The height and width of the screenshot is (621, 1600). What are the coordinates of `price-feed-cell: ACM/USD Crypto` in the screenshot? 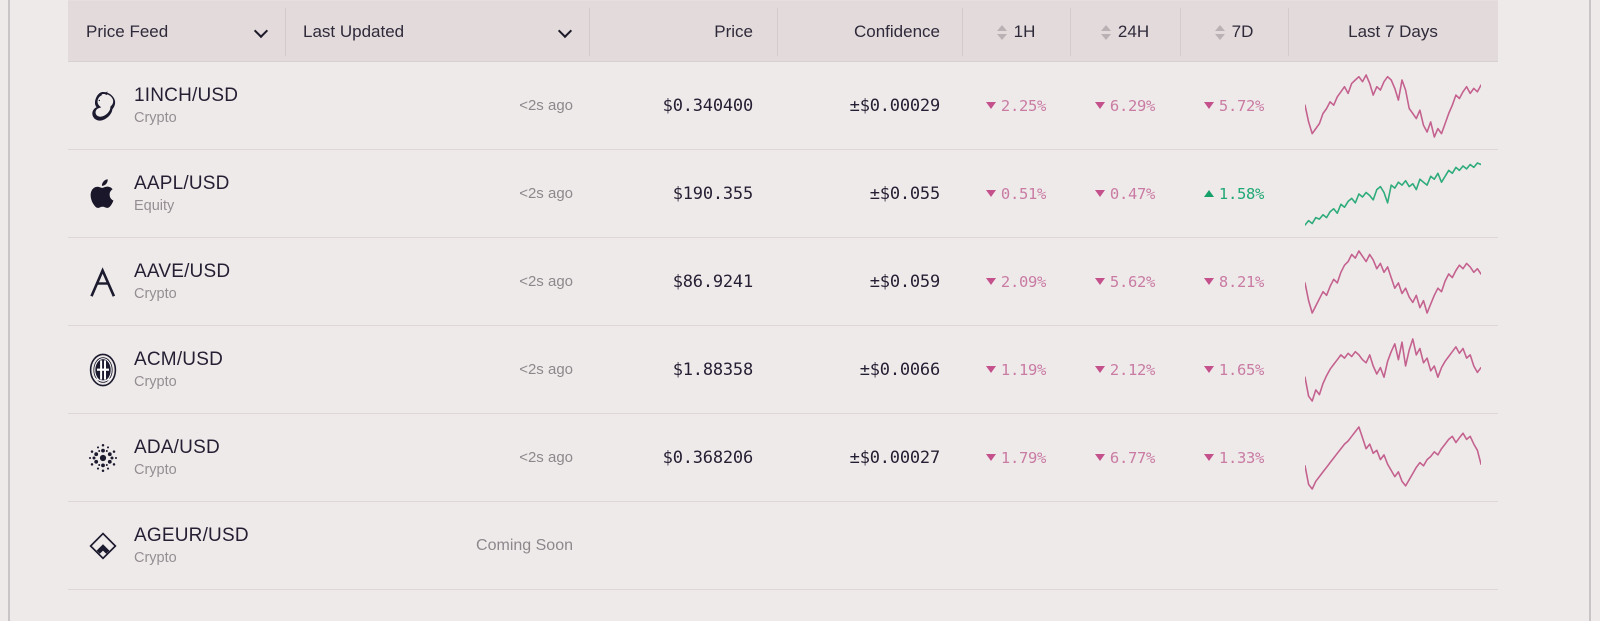 It's located at (176, 369).